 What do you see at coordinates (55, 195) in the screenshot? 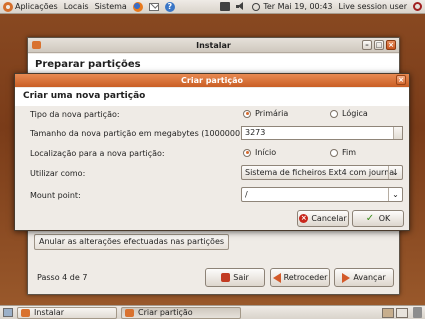
I see `mount-point-label: Mount point:` at bounding box center [55, 195].